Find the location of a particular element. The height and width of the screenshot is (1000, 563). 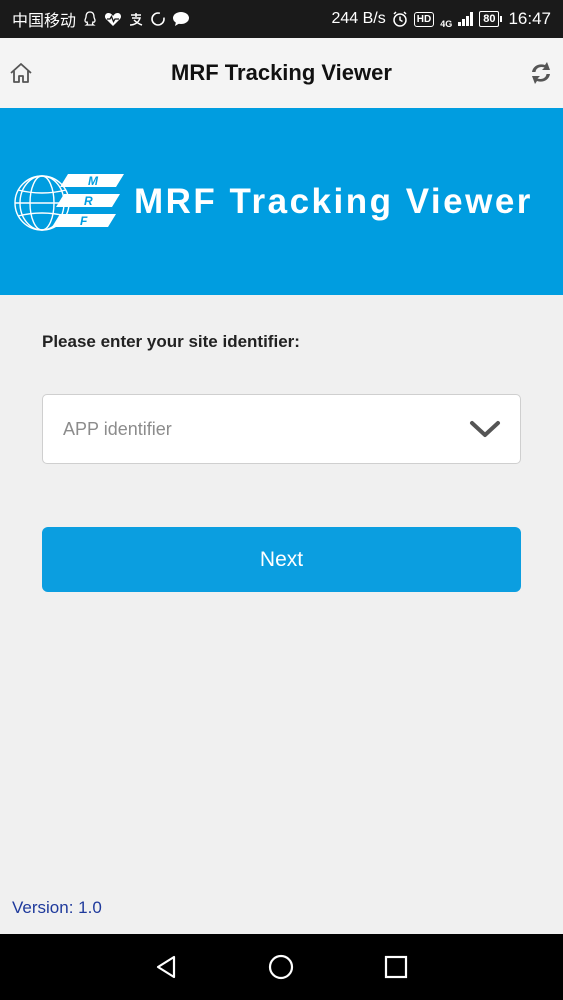

alipay-icon is located at coordinates (136, 19).